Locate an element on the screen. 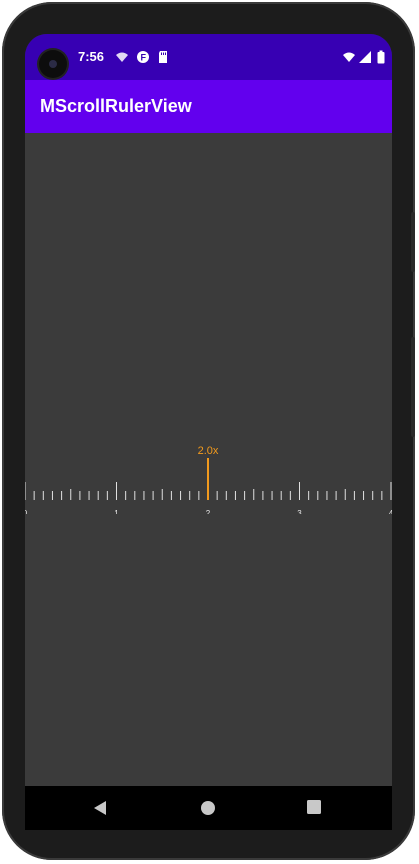 The image size is (419, 864). ruler-major-label: 2 is located at coordinates (208, 511).